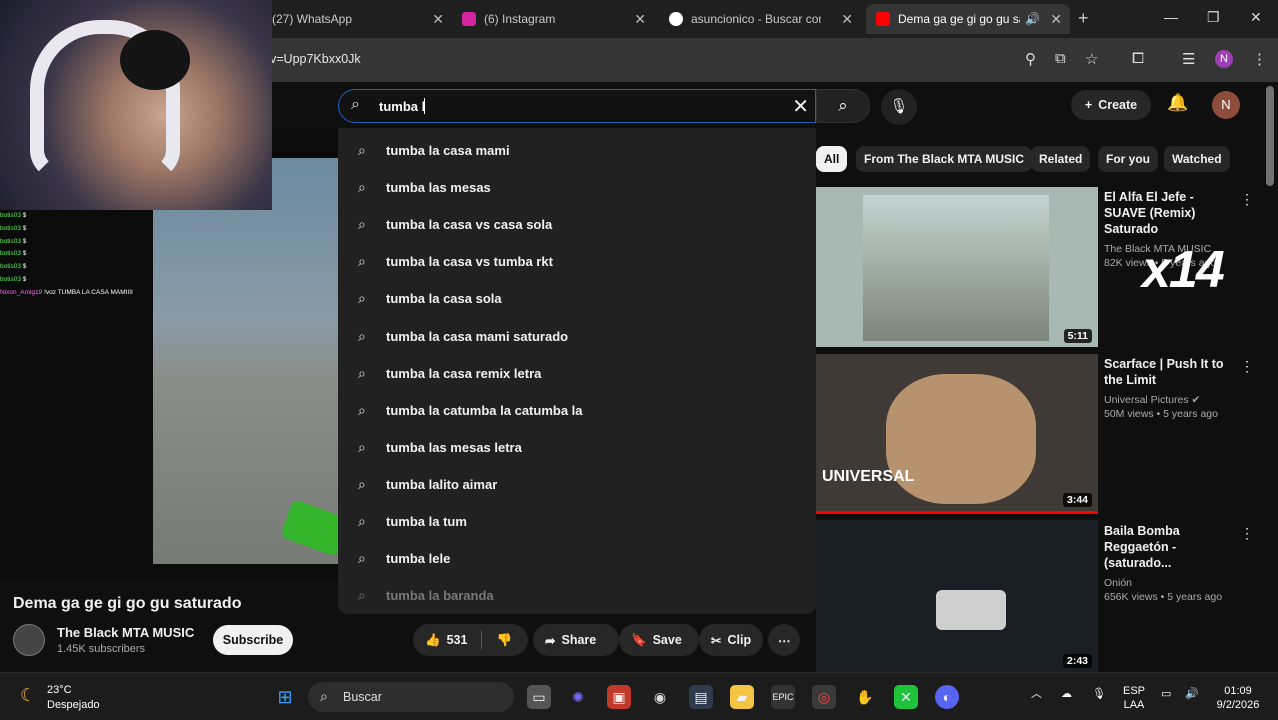 This screenshot has width=1278, height=720. What do you see at coordinates (577, 447) in the screenshot?
I see `suggestion-item: ⌕ tumba las mesas letra` at bounding box center [577, 447].